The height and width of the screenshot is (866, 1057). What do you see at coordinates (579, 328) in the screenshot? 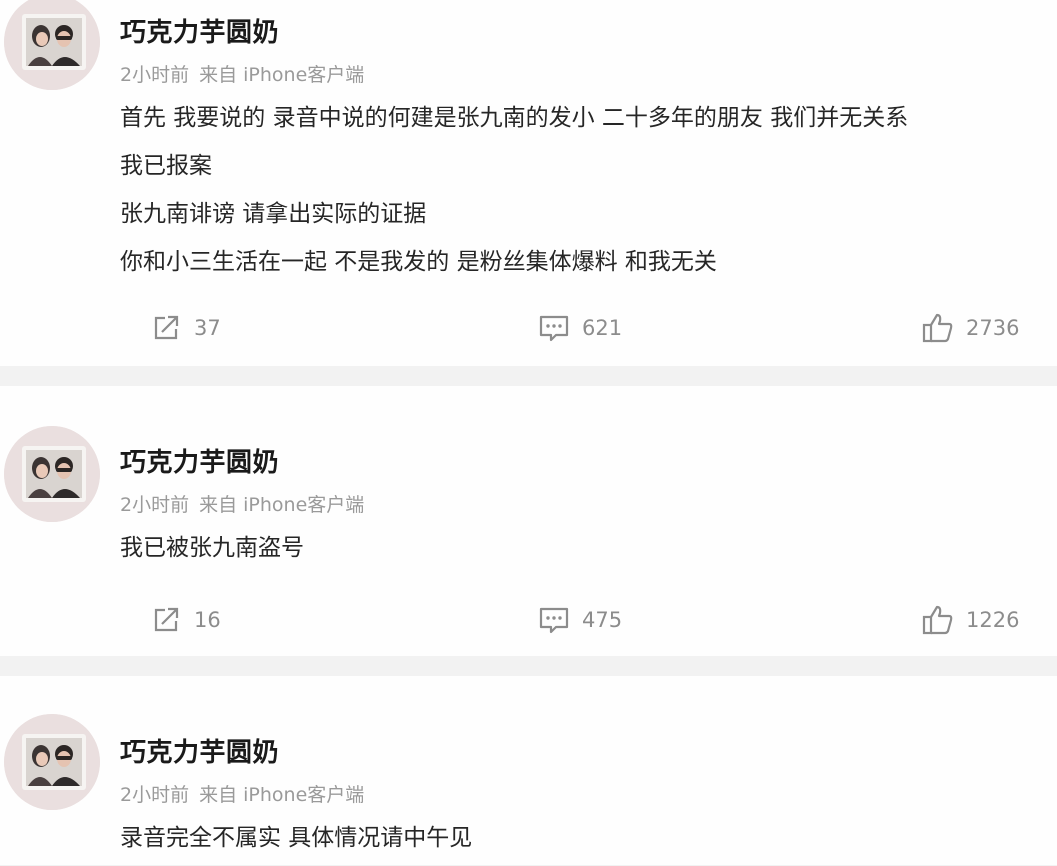
I see `comment-button: 621` at bounding box center [579, 328].